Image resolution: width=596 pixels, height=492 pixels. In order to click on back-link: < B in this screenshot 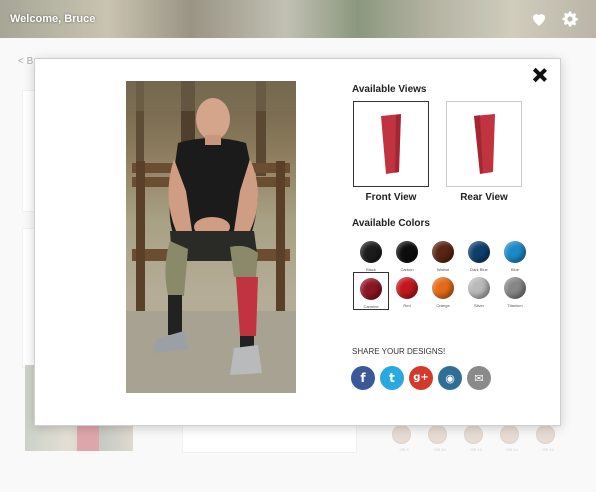, I will do `click(25, 61)`.